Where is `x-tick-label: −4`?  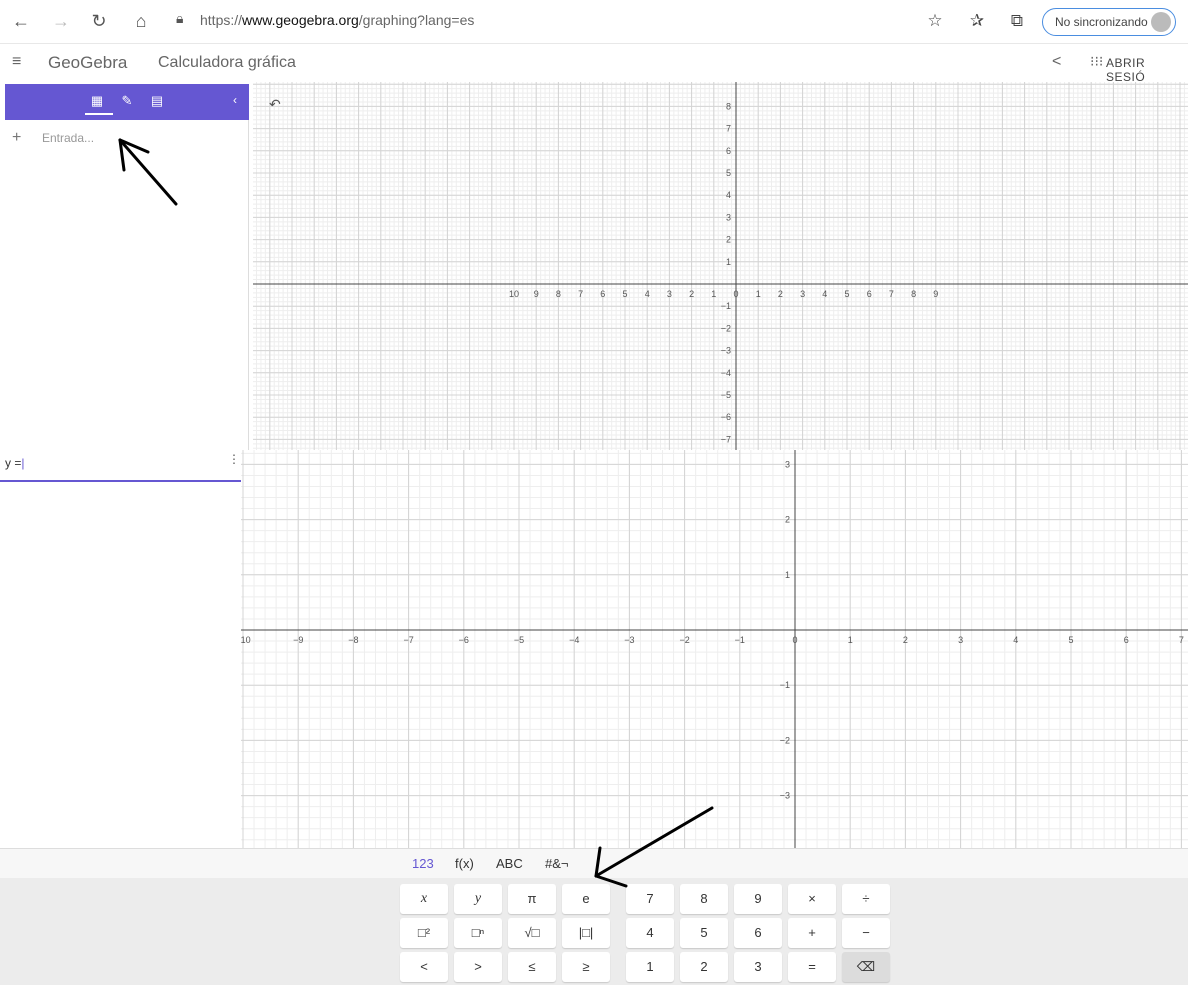 x-tick-label: −4 is located at coordinates (574, 640).